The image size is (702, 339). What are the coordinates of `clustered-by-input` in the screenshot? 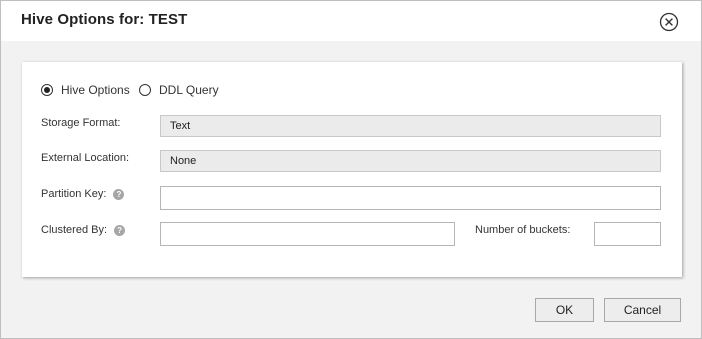 It's located at (307, 234).